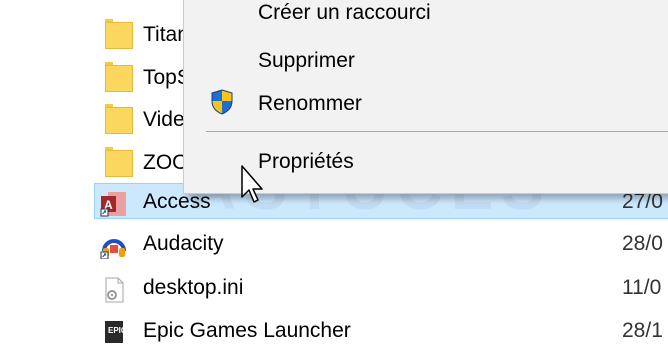  Describe the element at coordinates (114, 246) in the screenshot. I see `audacity-icon` at that location.